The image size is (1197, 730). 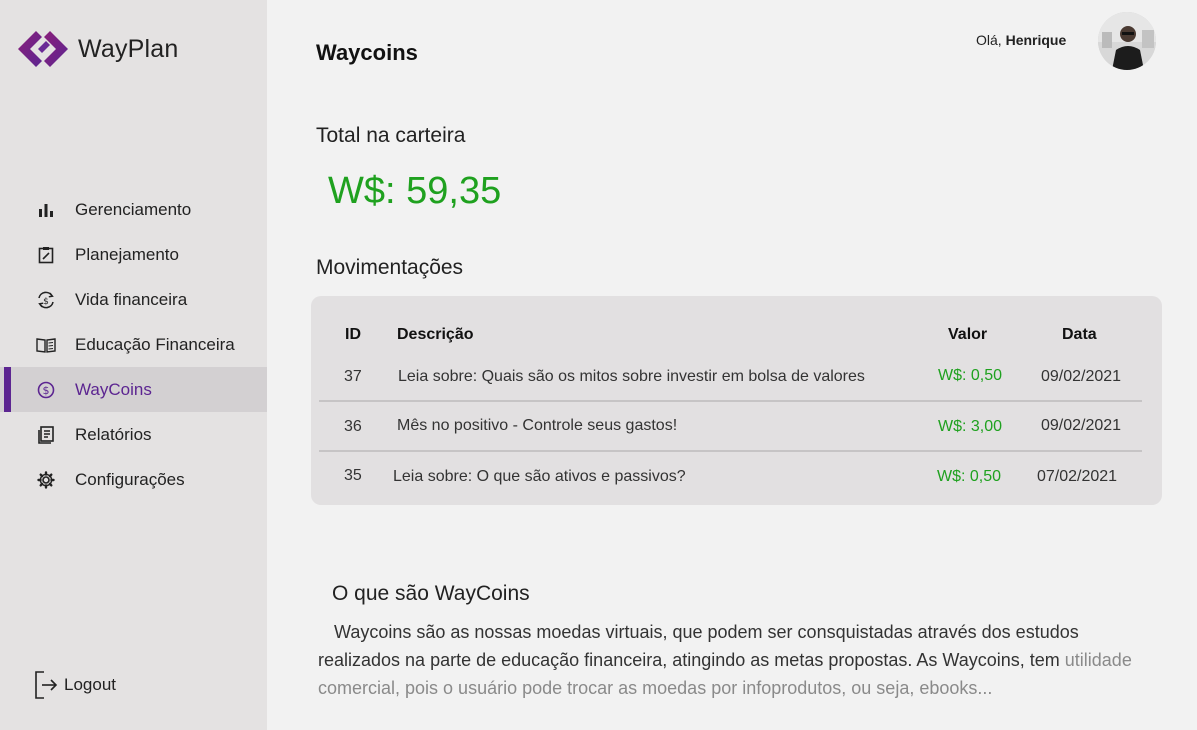 What do you see at coordinates (46, 210) in the screenshot?
I see `bar-chart-icon` at bounding box center [46, 210].